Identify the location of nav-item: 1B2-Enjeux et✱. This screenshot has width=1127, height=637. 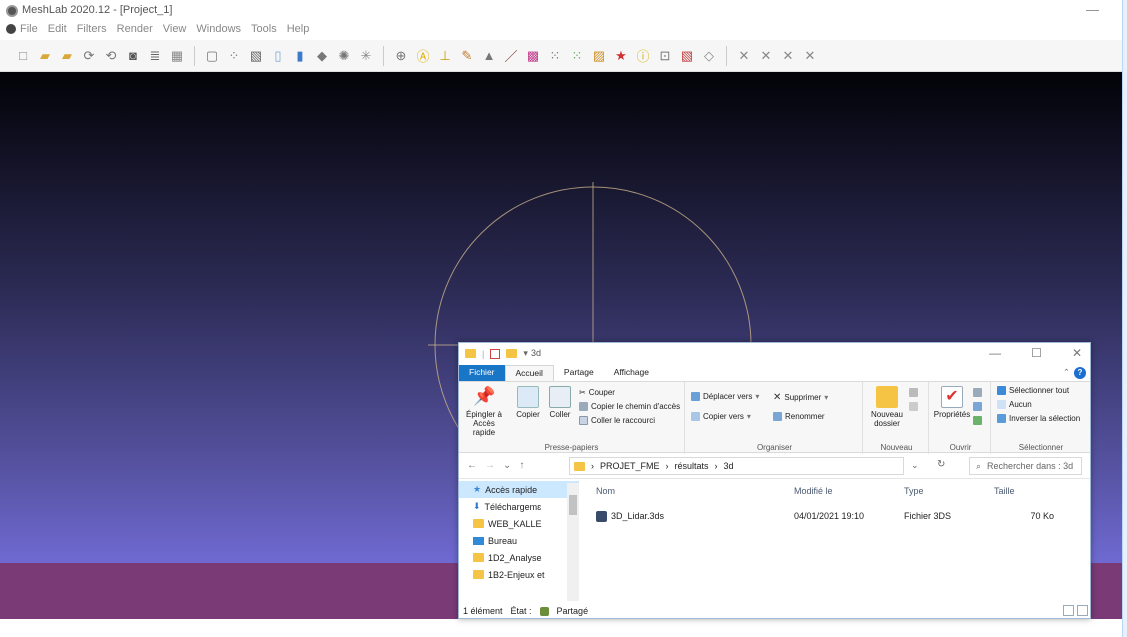
(519, 574).